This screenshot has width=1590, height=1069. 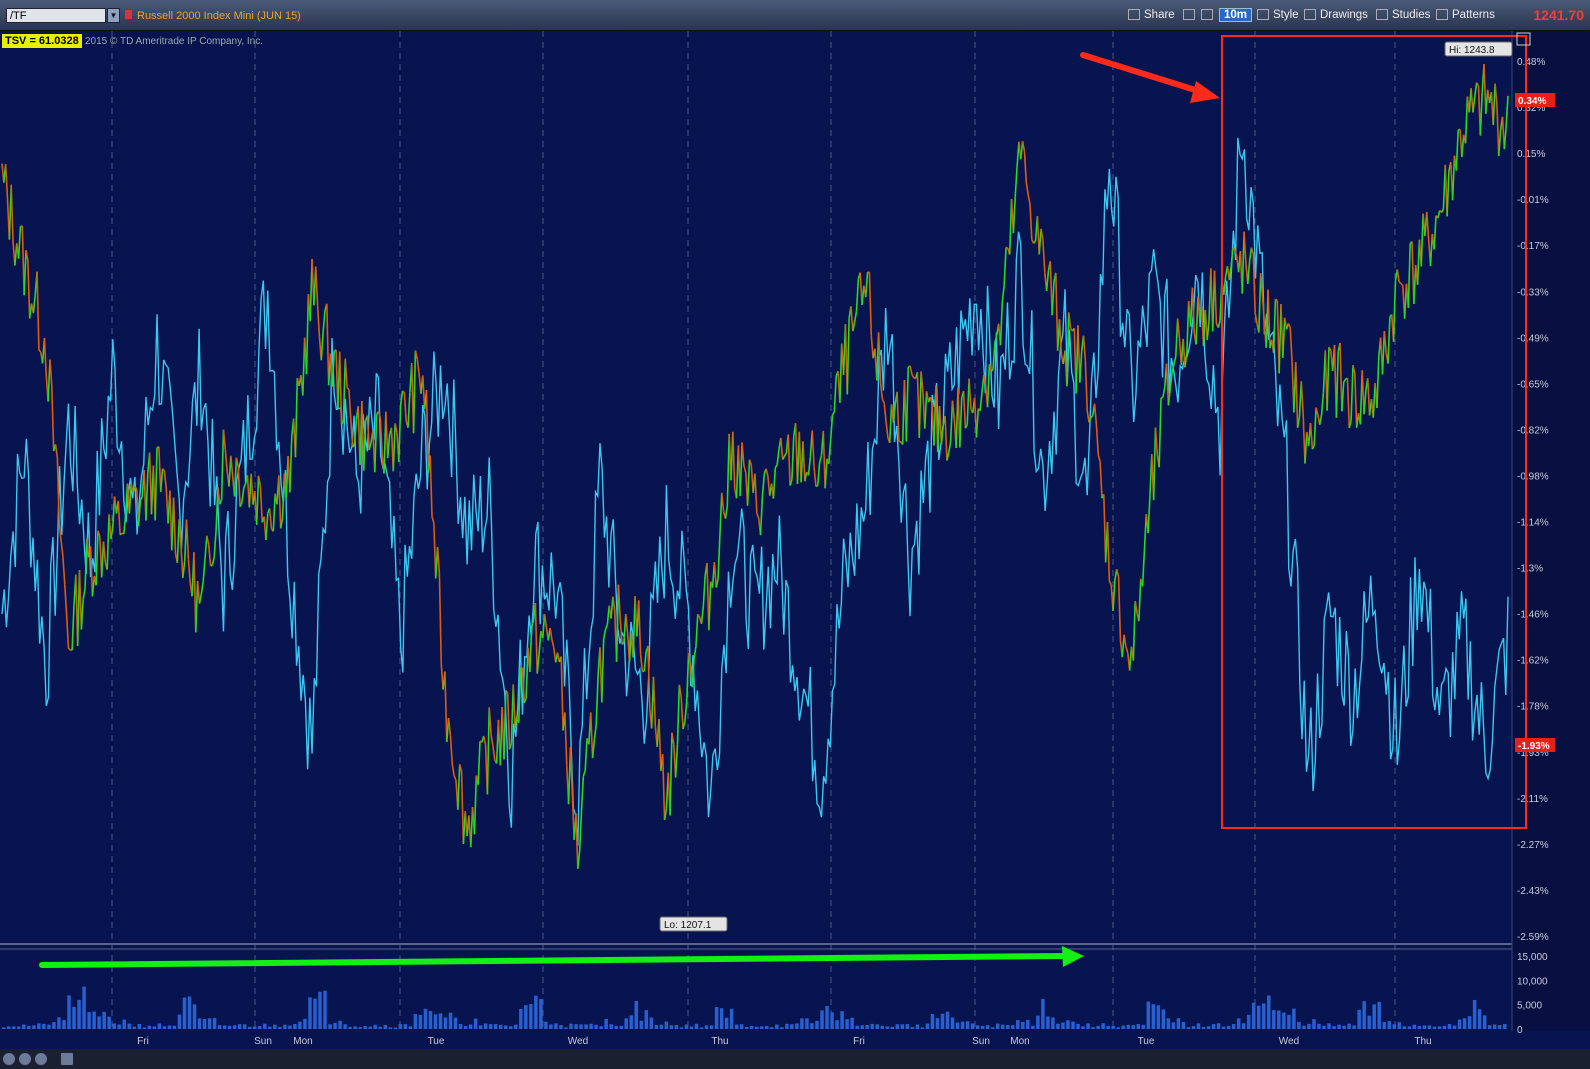 What do you see at coordinates (1209, 15) in the screenshot?
I see `settings-button` at bounding box center [1209, 15].